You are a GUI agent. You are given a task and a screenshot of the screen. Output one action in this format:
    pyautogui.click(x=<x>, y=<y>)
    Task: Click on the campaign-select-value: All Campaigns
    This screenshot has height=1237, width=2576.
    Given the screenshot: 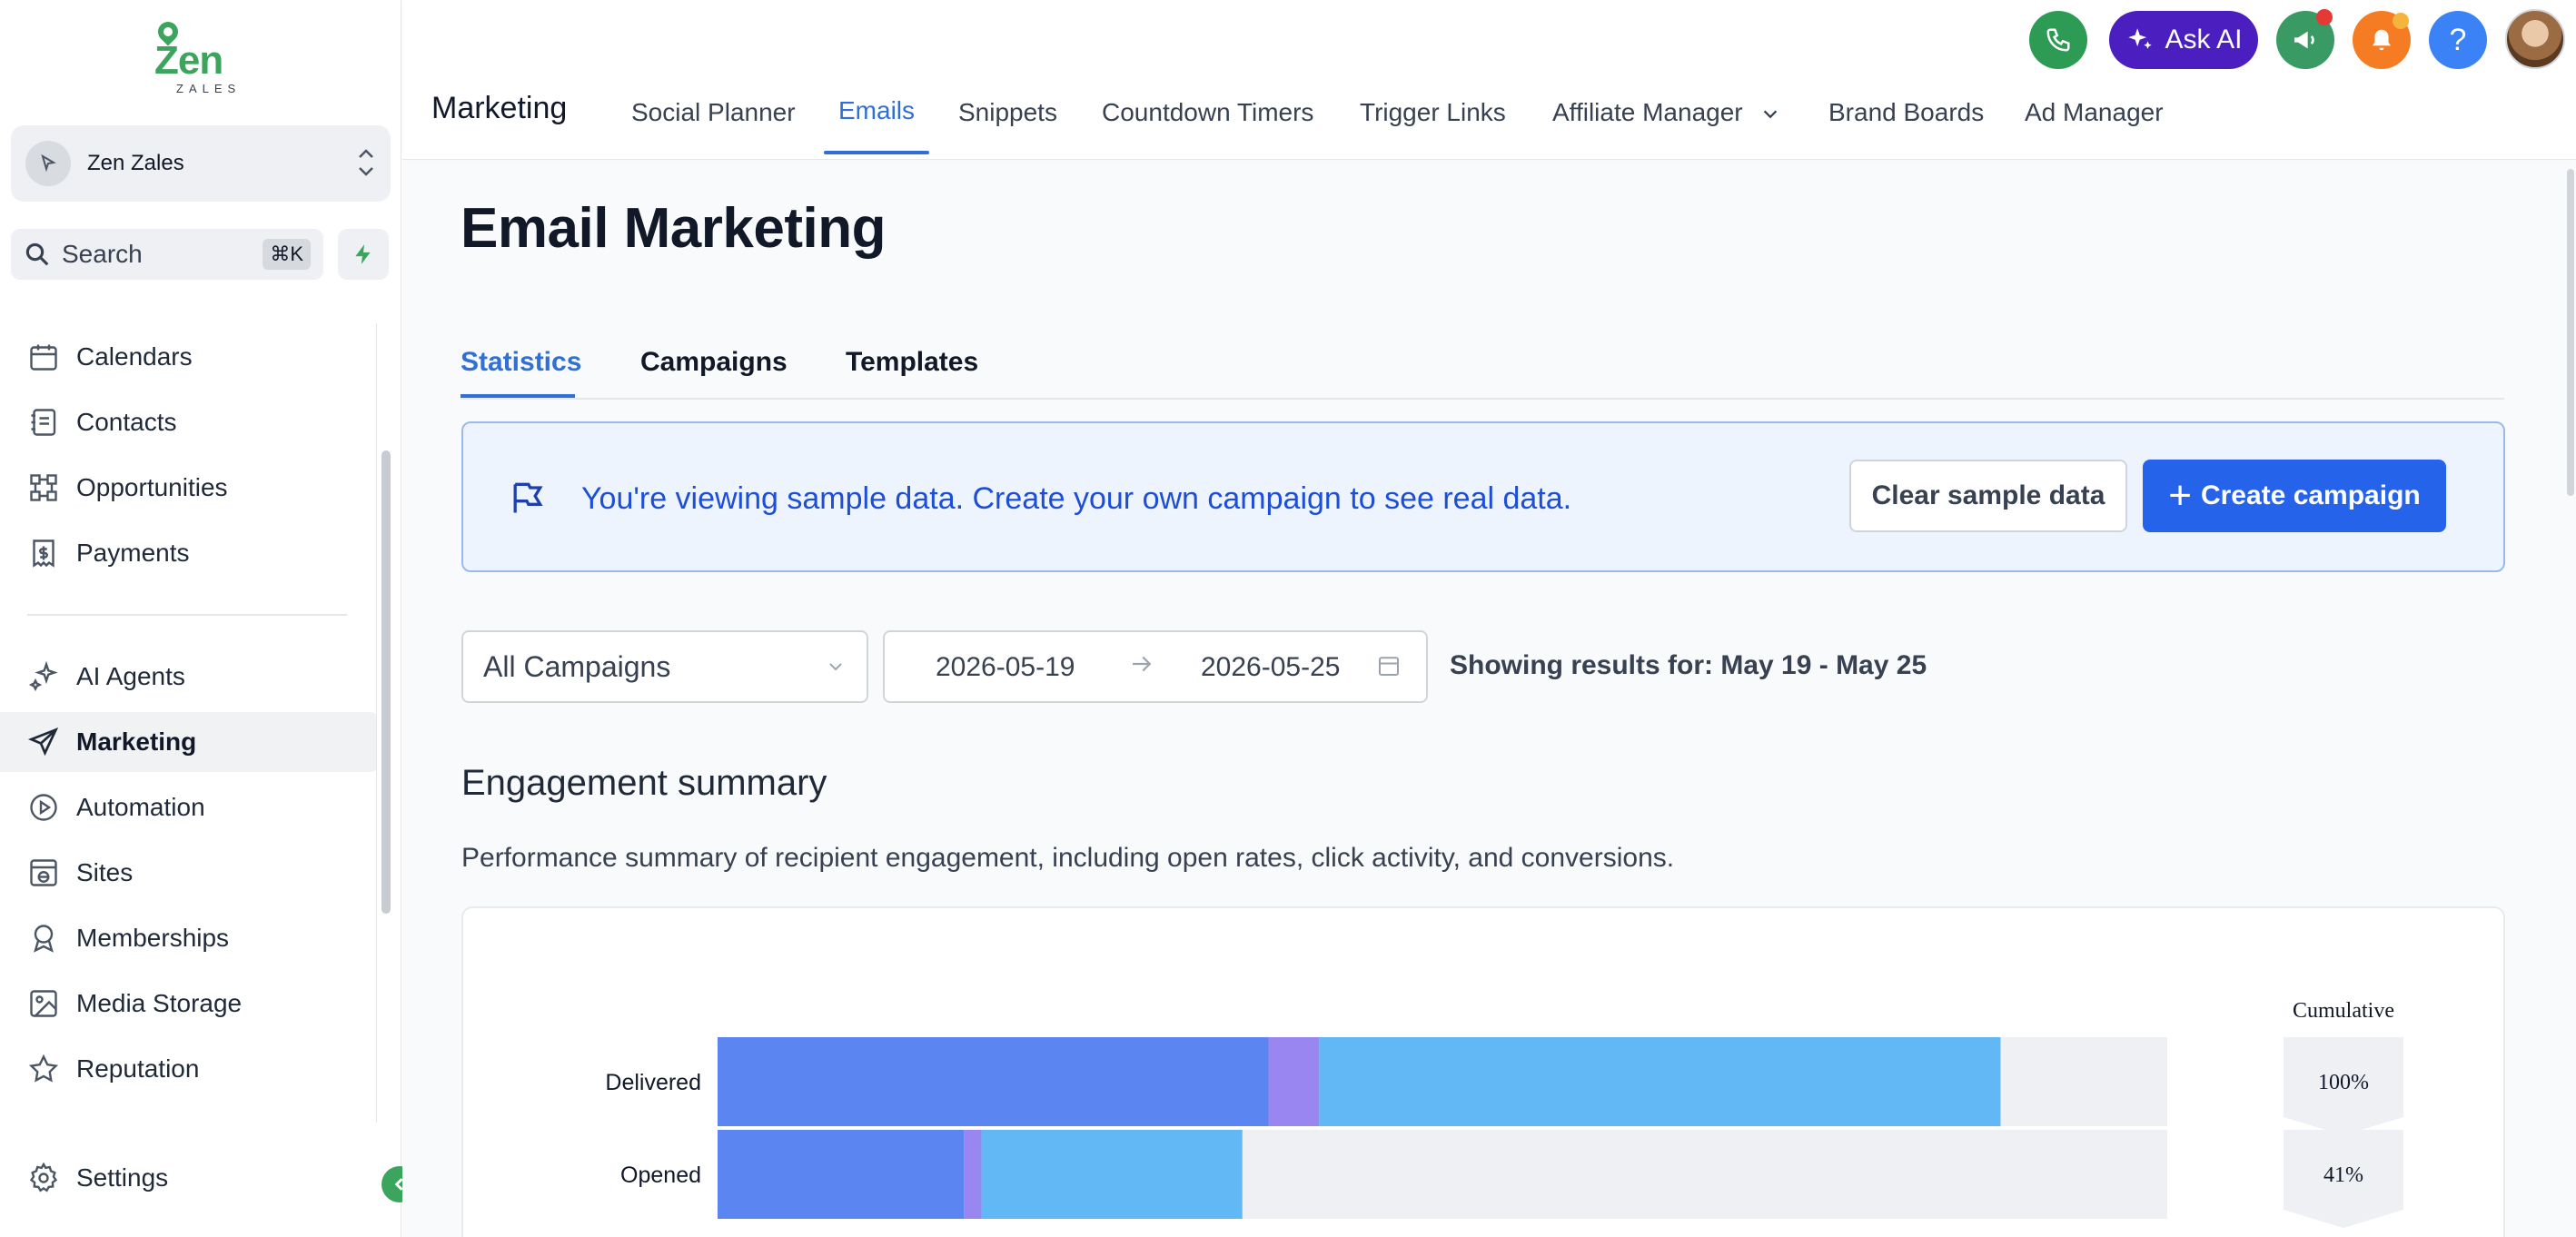 What is the action you would take?
    pyautogui.click(x=577, y=666)
    